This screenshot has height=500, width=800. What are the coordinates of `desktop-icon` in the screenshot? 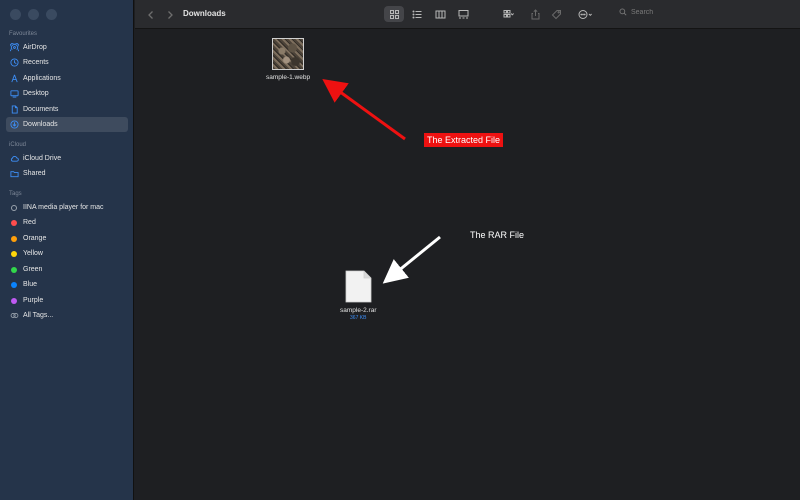 It's located at (14, 94).